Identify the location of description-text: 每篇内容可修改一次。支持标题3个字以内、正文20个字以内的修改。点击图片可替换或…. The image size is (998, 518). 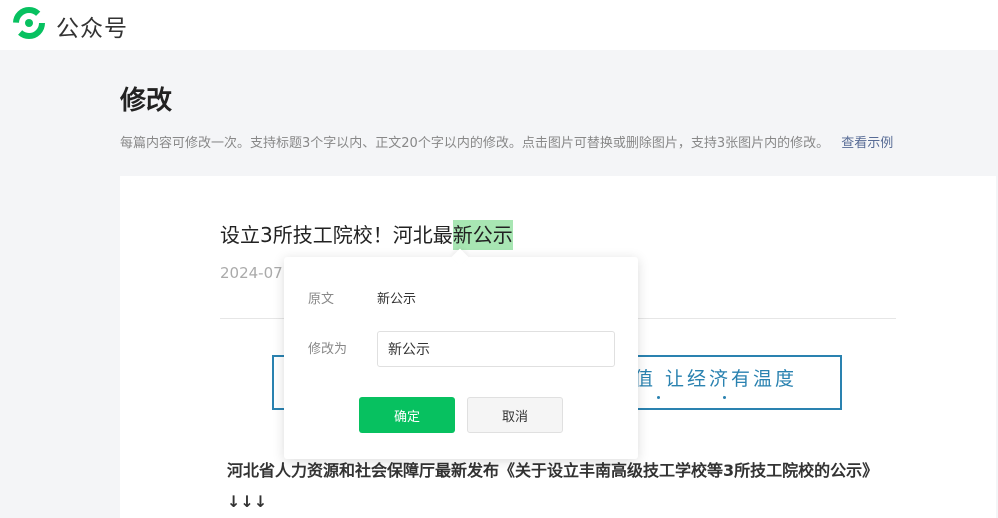
(475, 143).